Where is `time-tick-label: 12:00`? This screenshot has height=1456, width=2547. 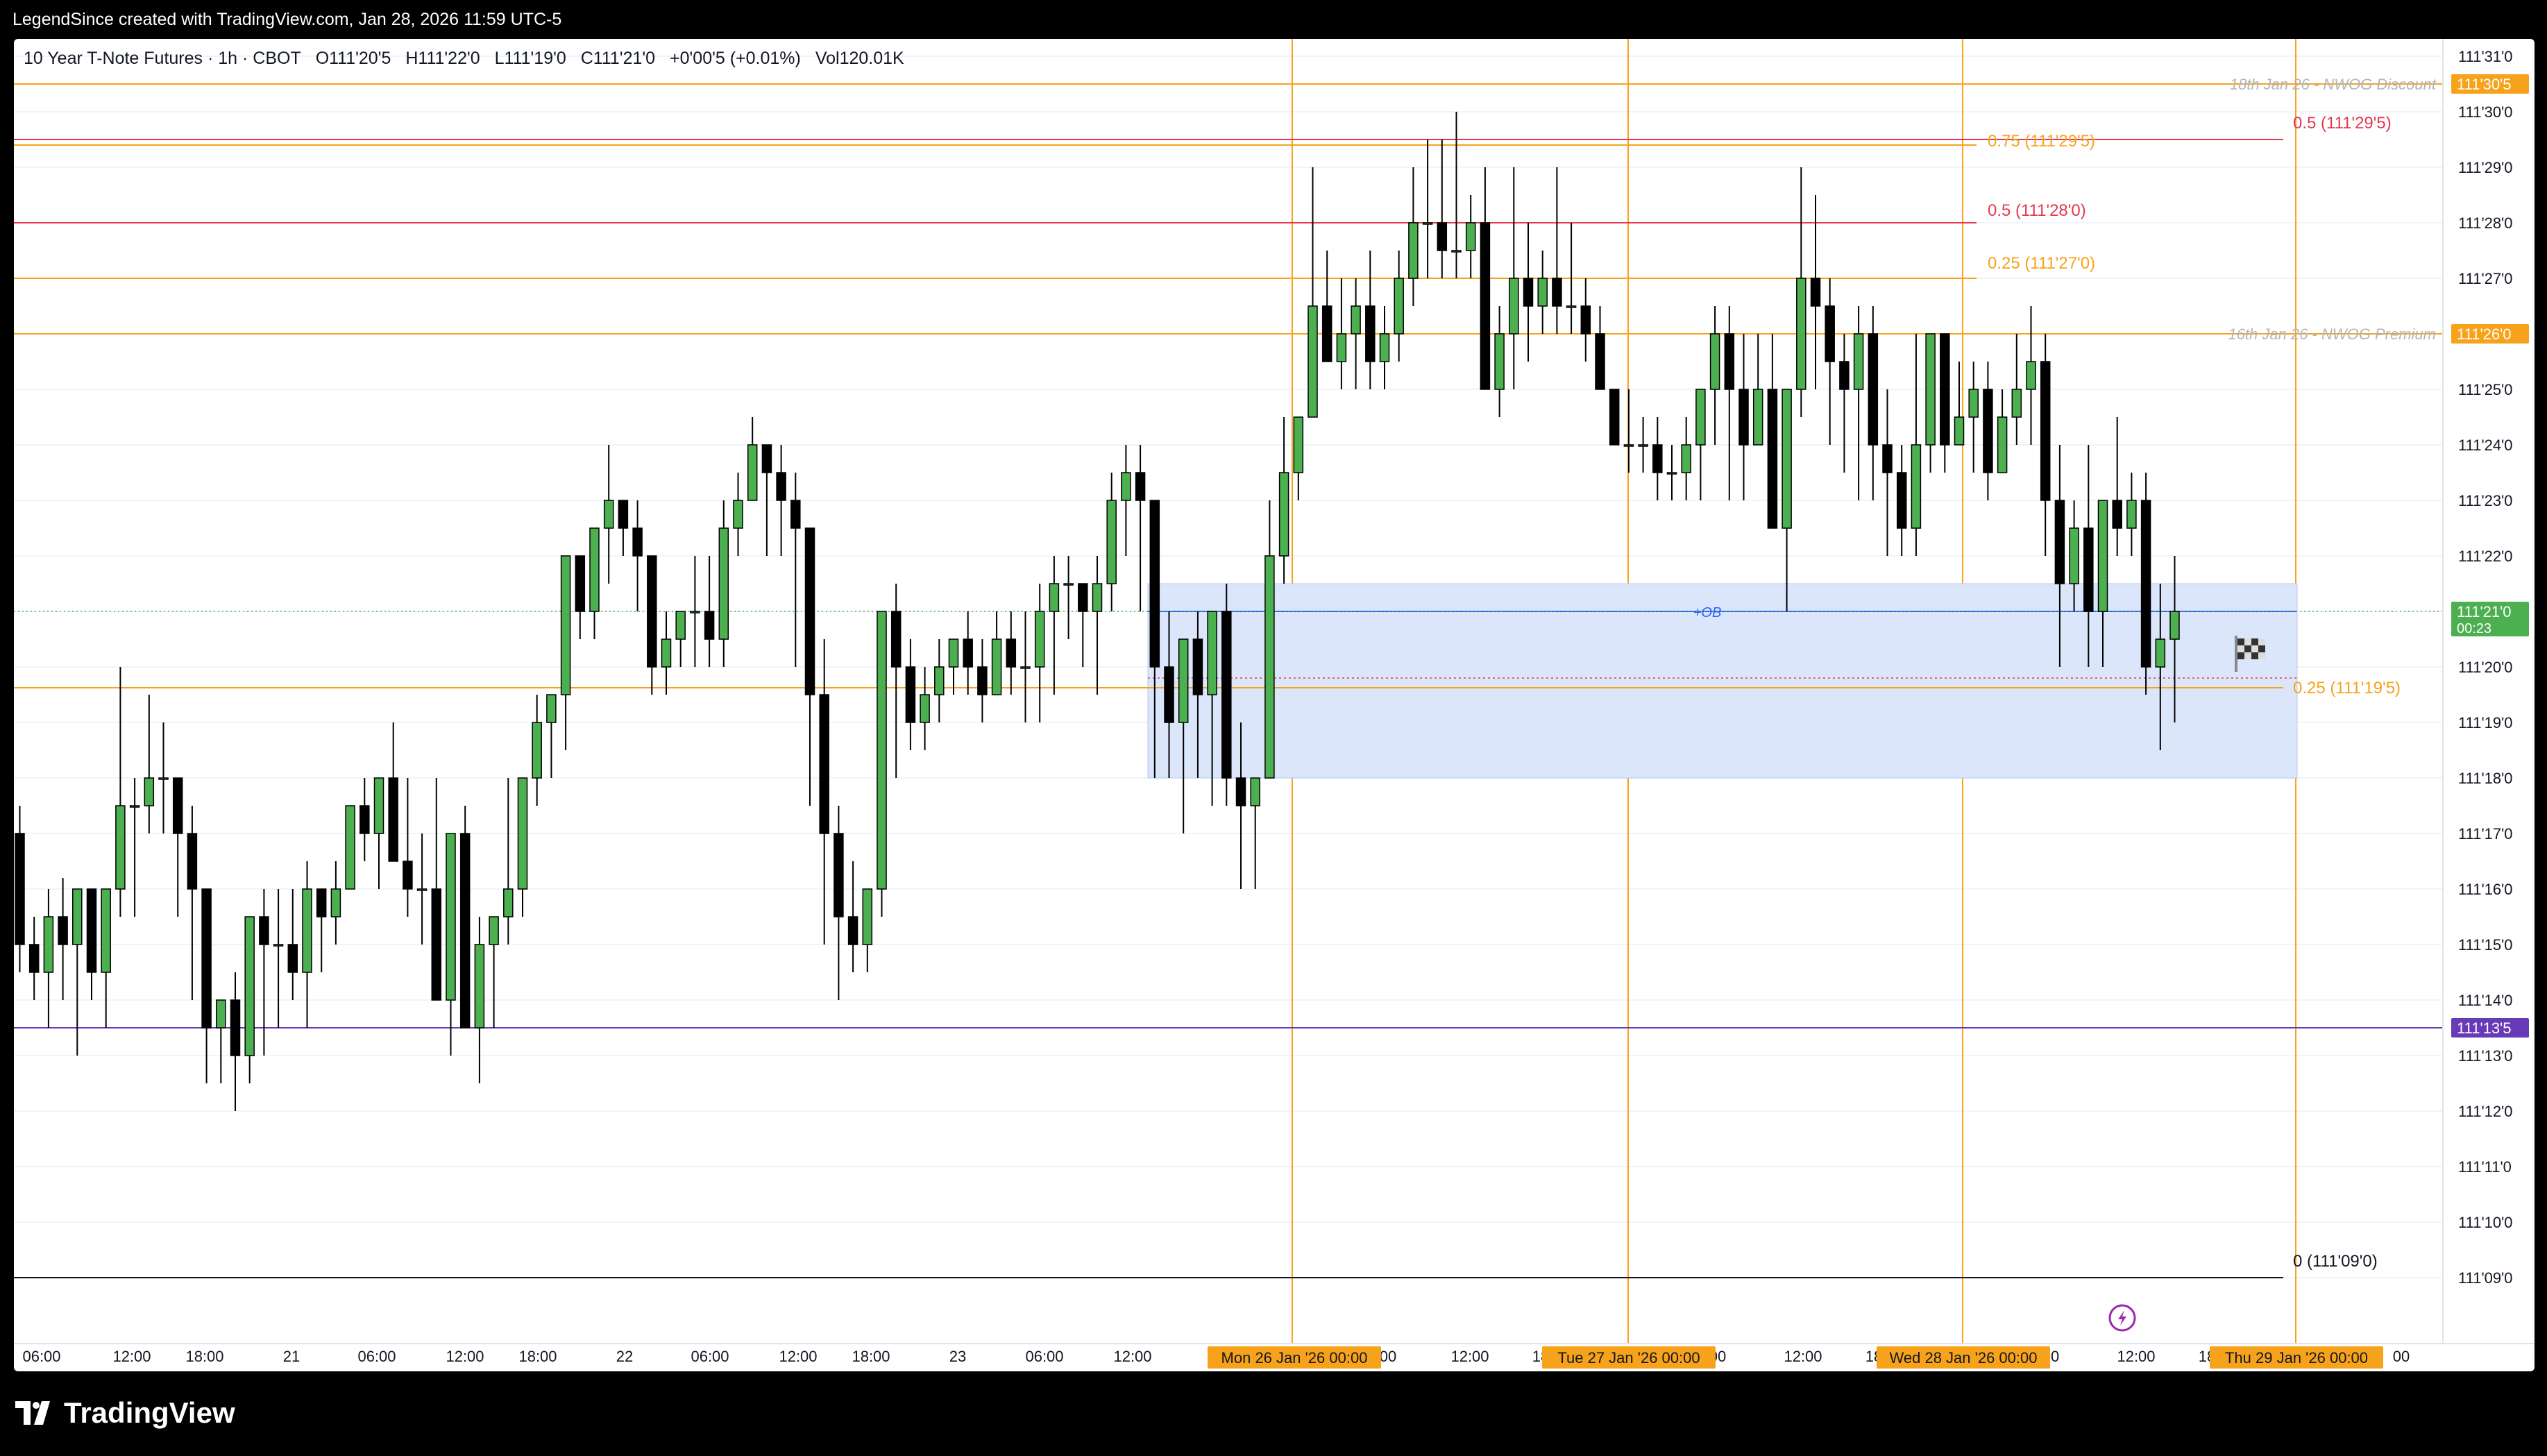
time-tick-label: 12:00 is located at coordinates (2136, 1356).